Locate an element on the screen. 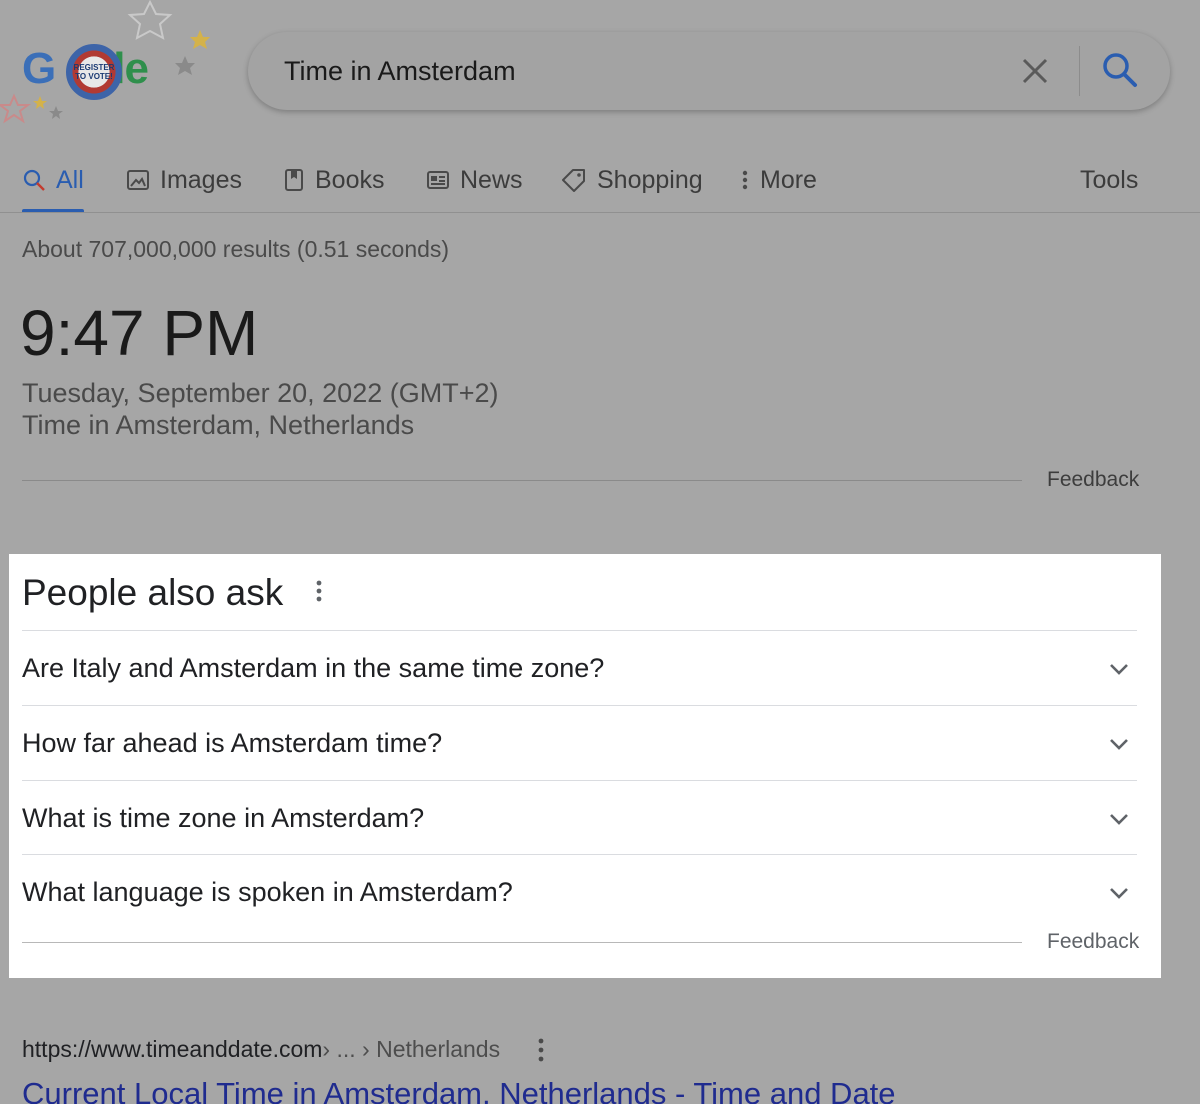 The image size is (1200, 1104). tab-images: Images is located at coordinates (184, 180).